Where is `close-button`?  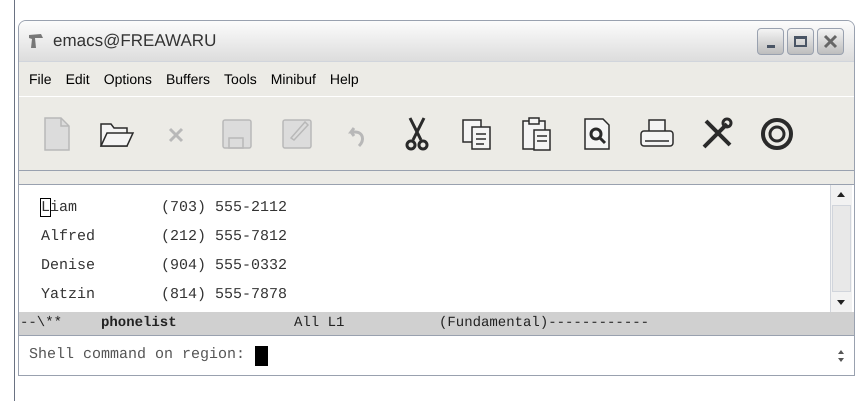
close-button is located at coordinates (830, 41).